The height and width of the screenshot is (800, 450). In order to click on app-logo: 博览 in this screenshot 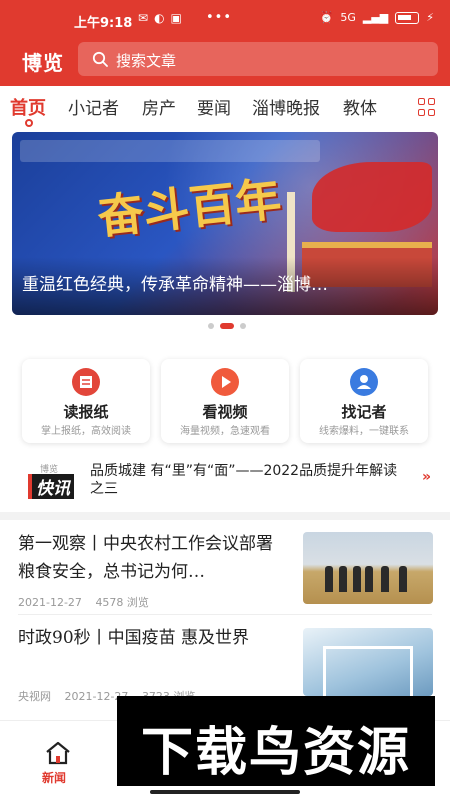, I will do `click(43, 63)`.